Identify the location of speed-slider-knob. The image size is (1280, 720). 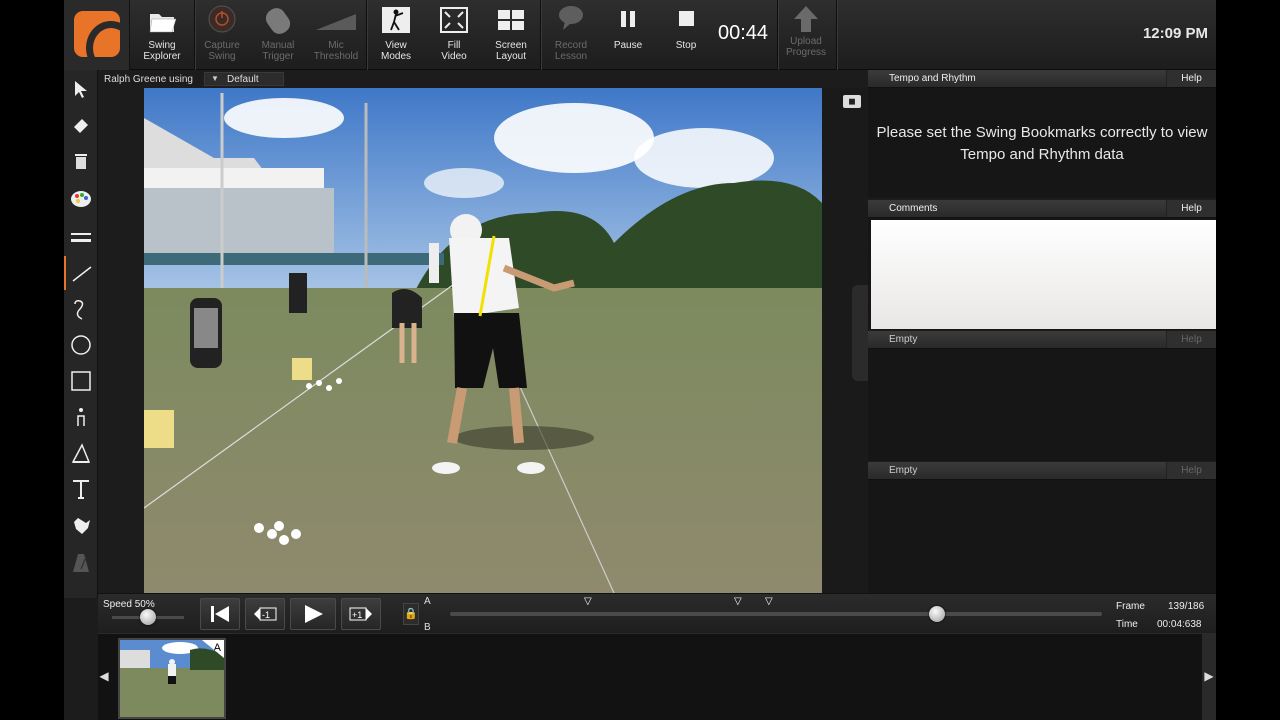
(148, 617).